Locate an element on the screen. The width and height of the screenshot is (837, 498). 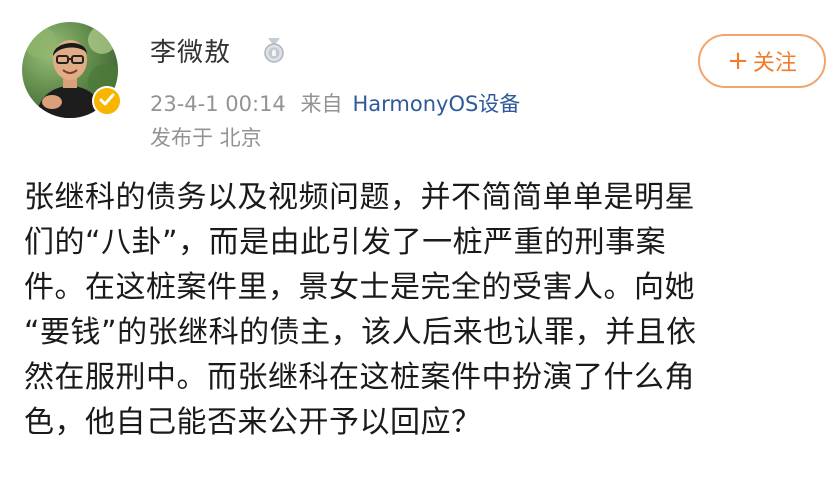
post-meta: 23-4-1 00:14 来自 HarmonyOS设备 is located at coordinates (335, 103).